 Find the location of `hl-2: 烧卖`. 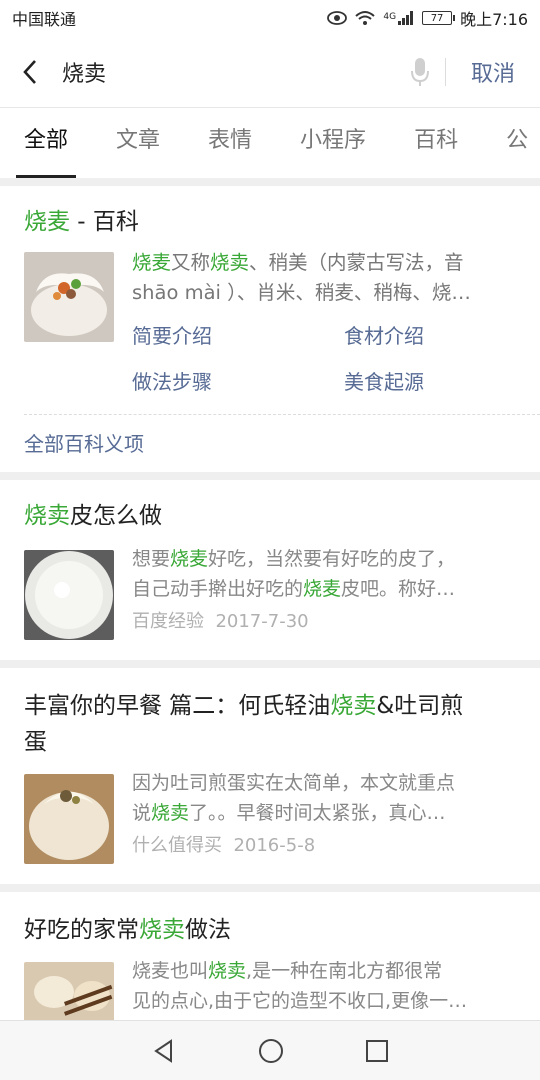

hl-2: 烧卖 is located at coordinates (230, 262).